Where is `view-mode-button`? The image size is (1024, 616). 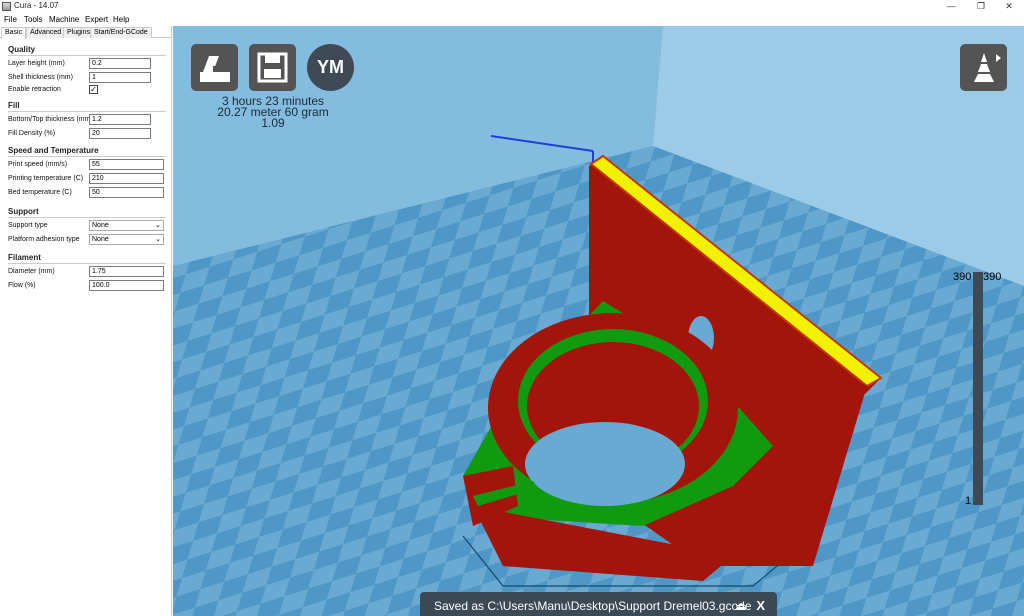 view-mode-button is located at coordinates (983, 67).